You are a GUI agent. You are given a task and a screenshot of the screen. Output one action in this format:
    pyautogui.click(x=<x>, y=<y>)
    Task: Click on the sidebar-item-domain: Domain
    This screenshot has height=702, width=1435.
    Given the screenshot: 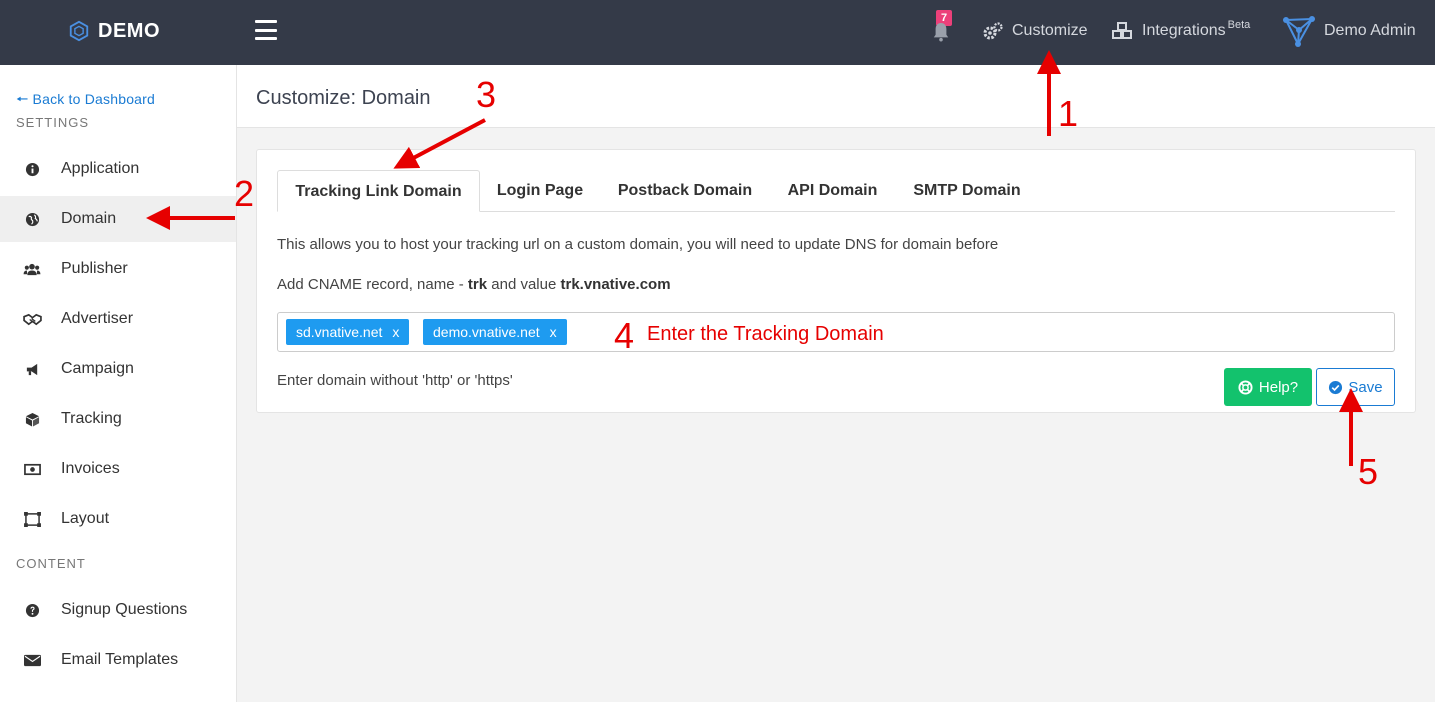 What is the action you would take?
    pyautogui.click(x=118, y=219)
    